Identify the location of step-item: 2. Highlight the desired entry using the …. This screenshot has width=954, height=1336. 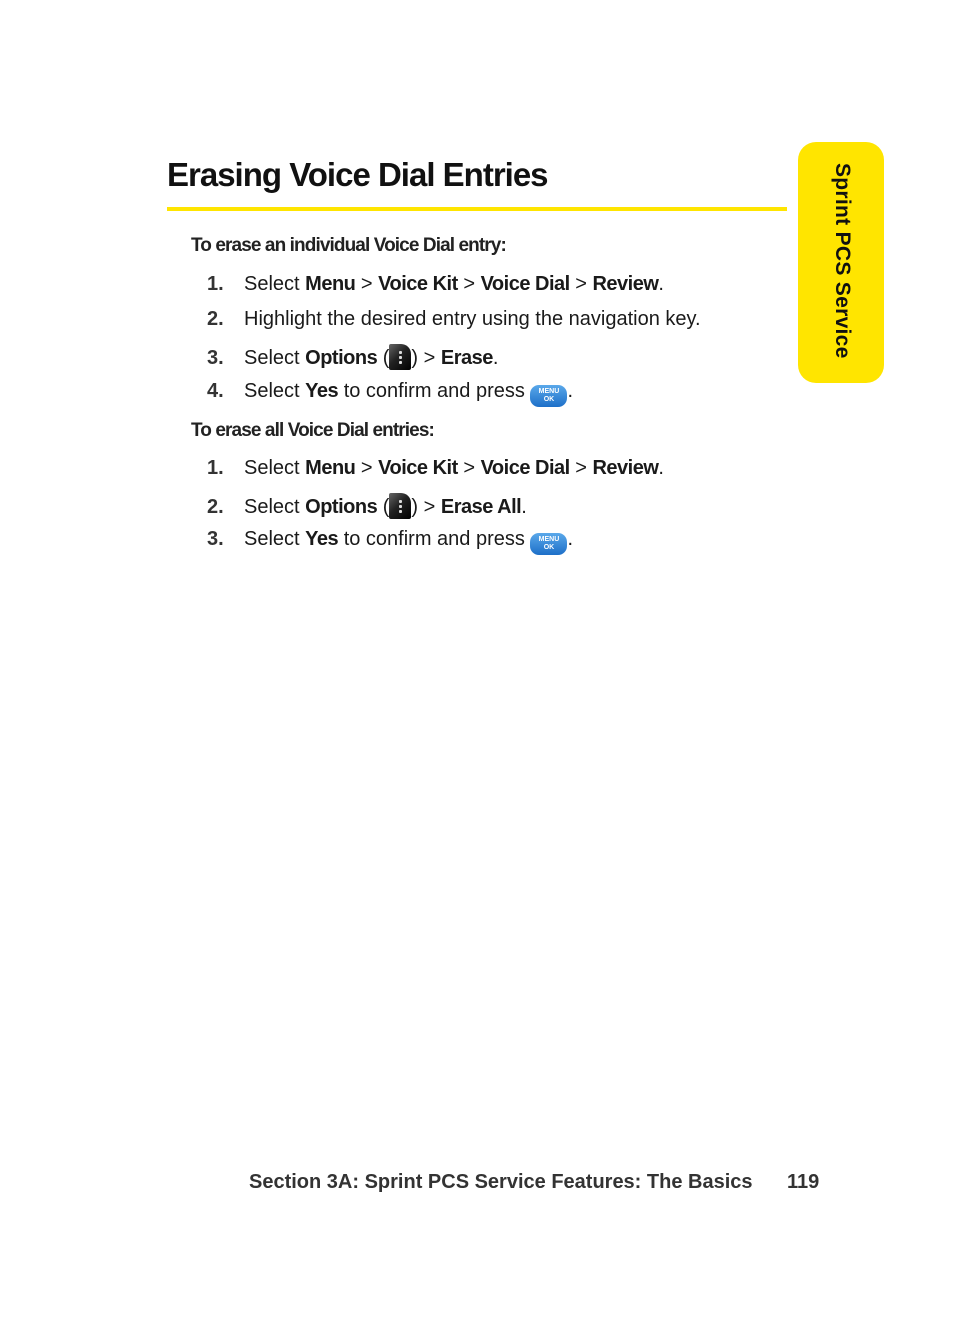
(454, 319).